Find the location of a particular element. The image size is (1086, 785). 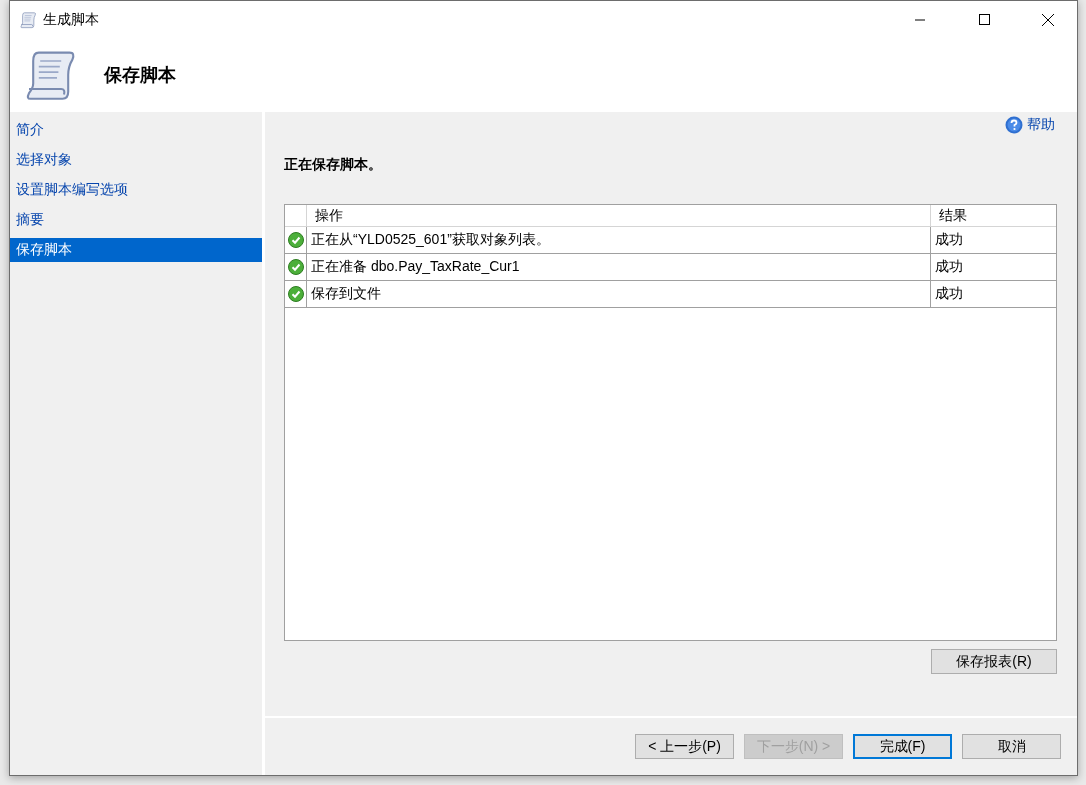

save-report-button: 保存报表(R) is located at coordinates (994, 661).